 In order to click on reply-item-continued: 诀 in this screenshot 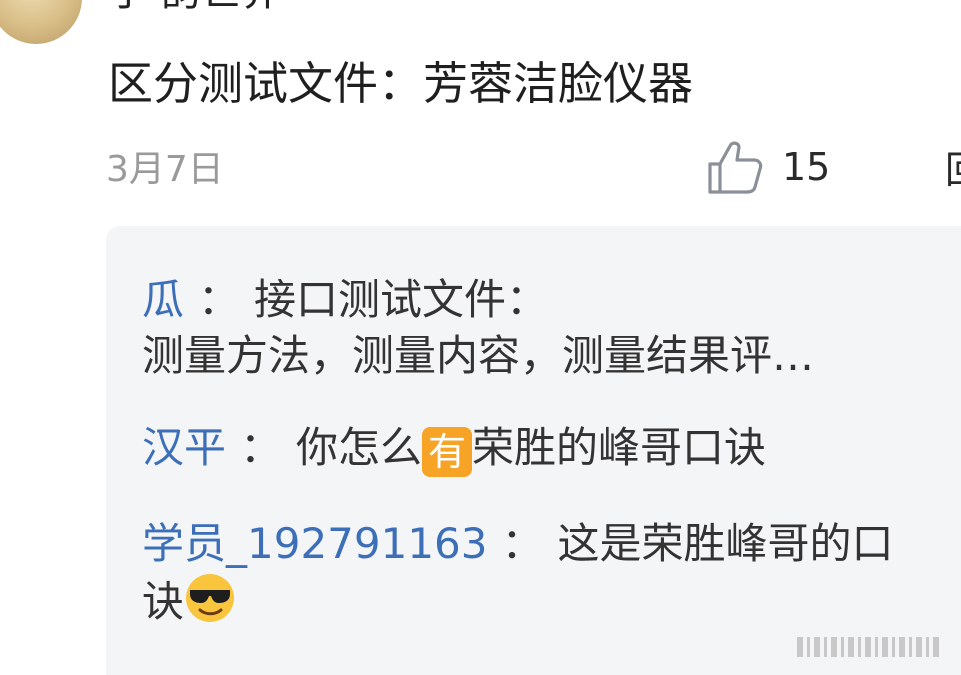, I will do `click(189, 601)`.